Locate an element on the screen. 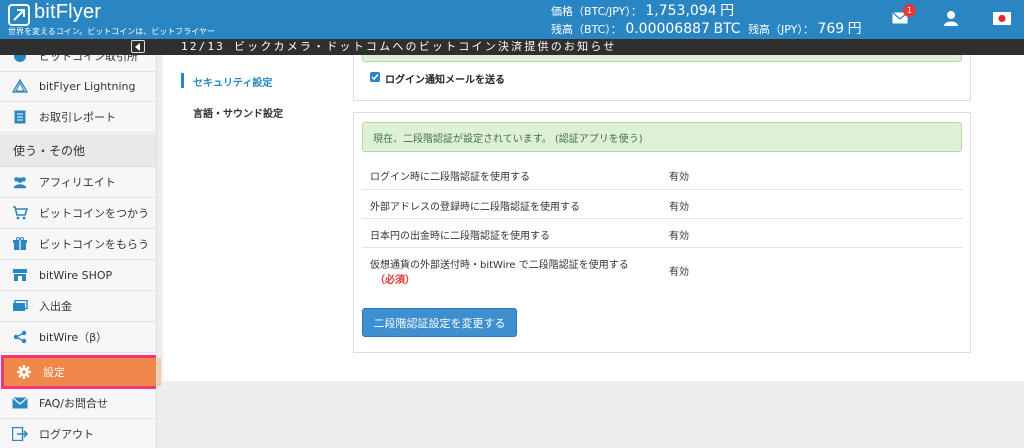  caret-left-icon is located at coordinates (137, 46).